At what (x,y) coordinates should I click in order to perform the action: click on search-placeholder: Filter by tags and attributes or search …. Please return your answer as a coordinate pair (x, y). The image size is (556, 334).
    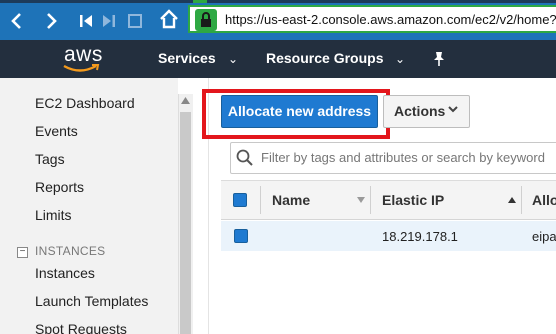
    Looking at the image, I should click on (403, 157).